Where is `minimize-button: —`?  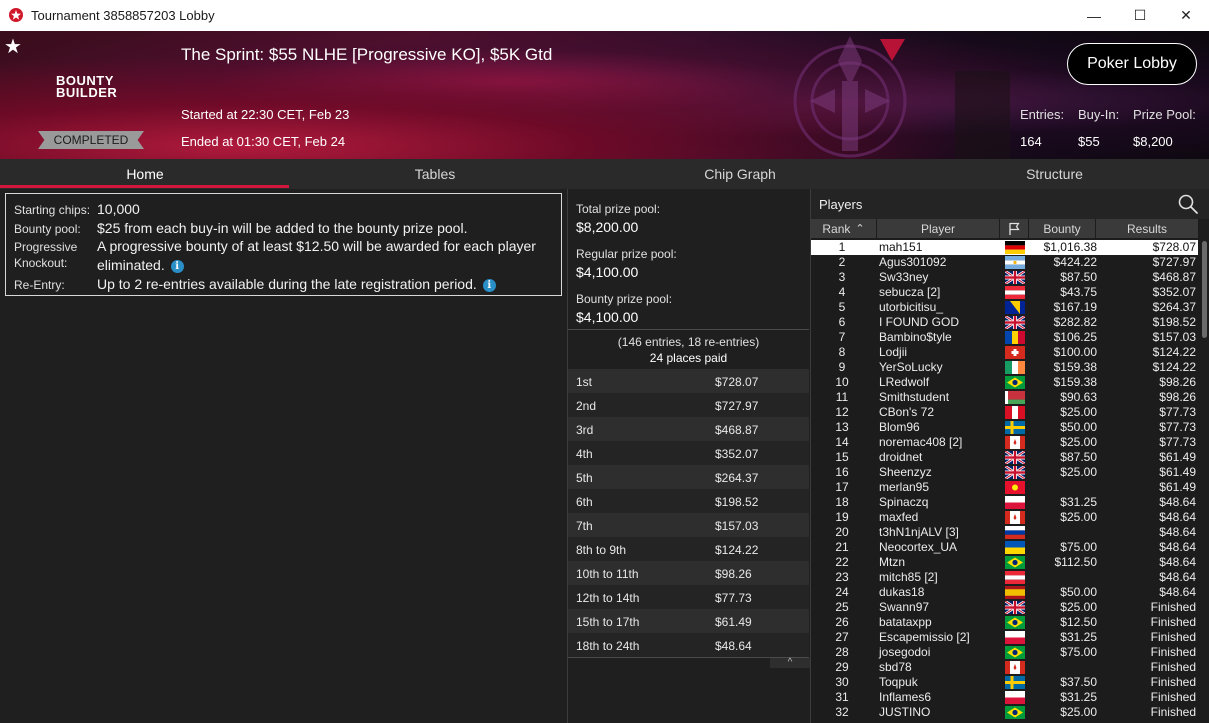
minimize-button: — is located at coordinates (1094, 15).